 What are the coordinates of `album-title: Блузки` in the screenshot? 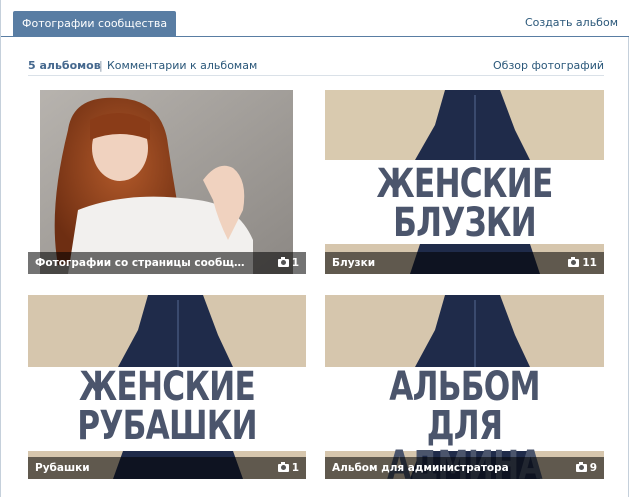 It's located at (354, 263).